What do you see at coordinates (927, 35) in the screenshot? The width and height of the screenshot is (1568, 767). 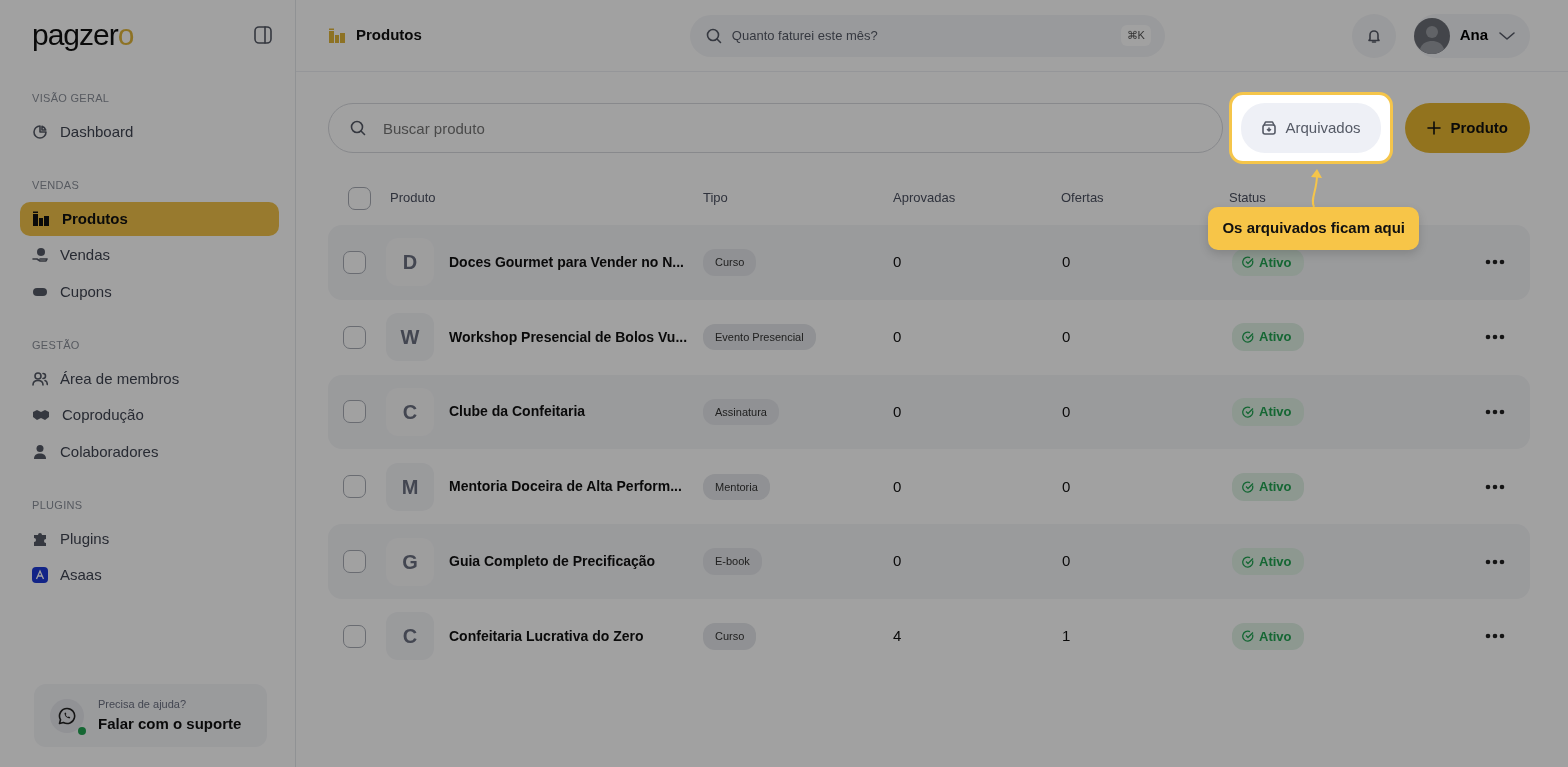 I see `global-search-field: Quanto faturei este mês? ⌘K` at bounding box center [927, 35].